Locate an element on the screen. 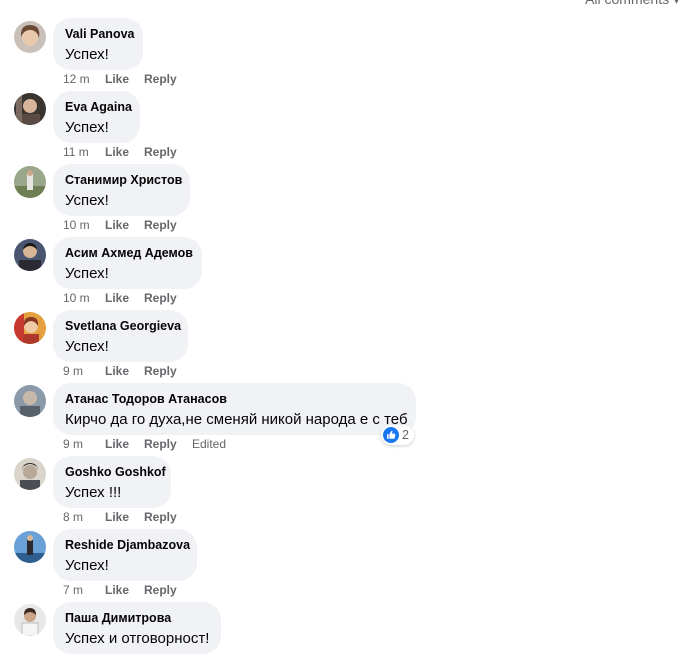 Image resolution: width=694 pixels, height=656 pixels. edited-label: Edited is located at coordinates (209, 444).